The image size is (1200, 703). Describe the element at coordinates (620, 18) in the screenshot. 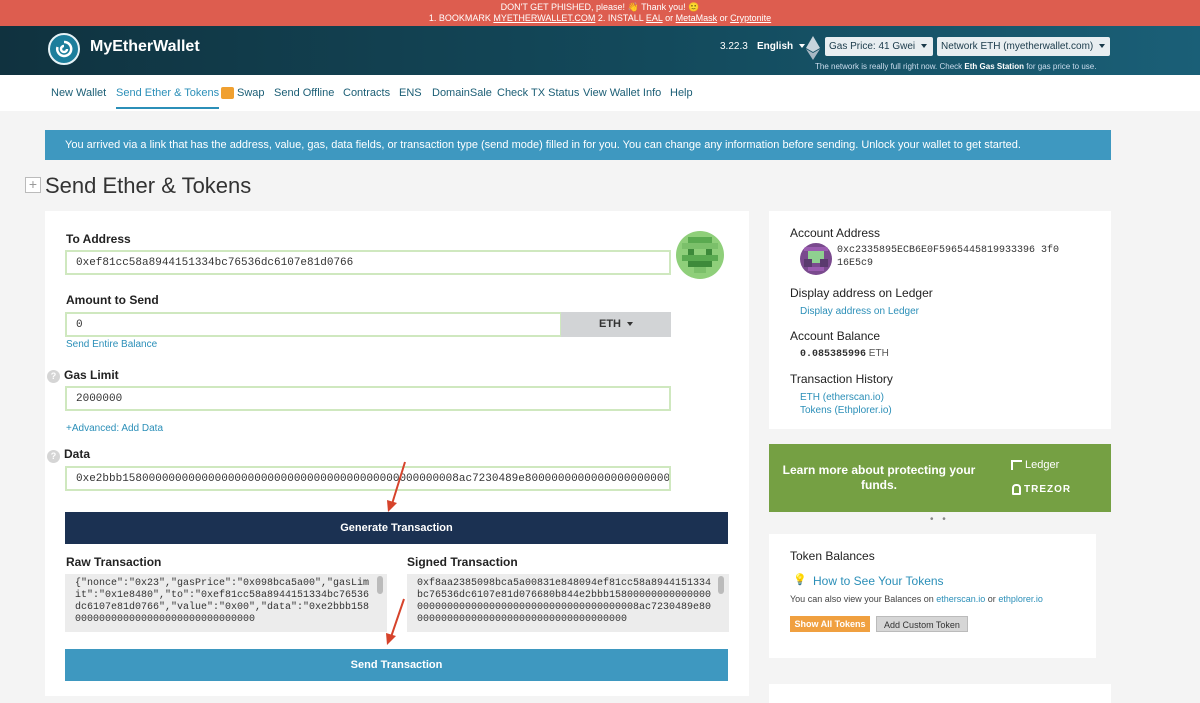

I see `install-text: 2. INSTALL` at that location.